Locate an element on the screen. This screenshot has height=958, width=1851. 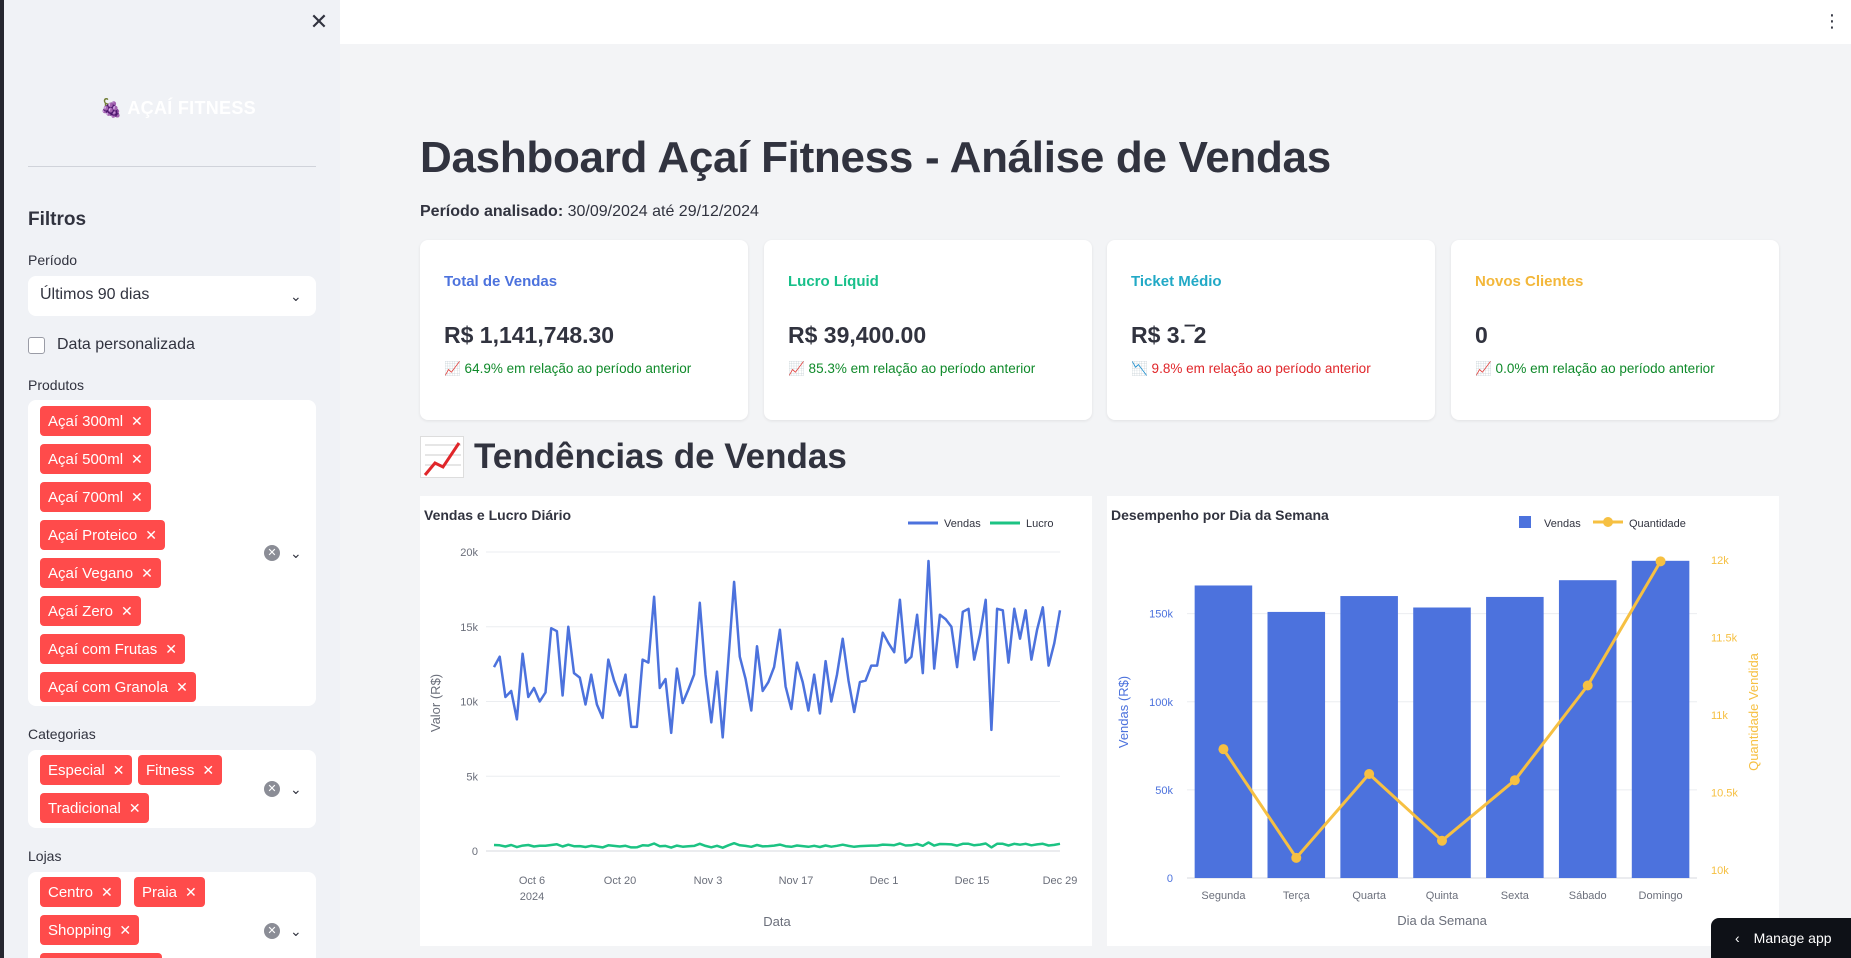
custom-date-checkbox-row: Data personalizada is located at coordinates (111, 345).